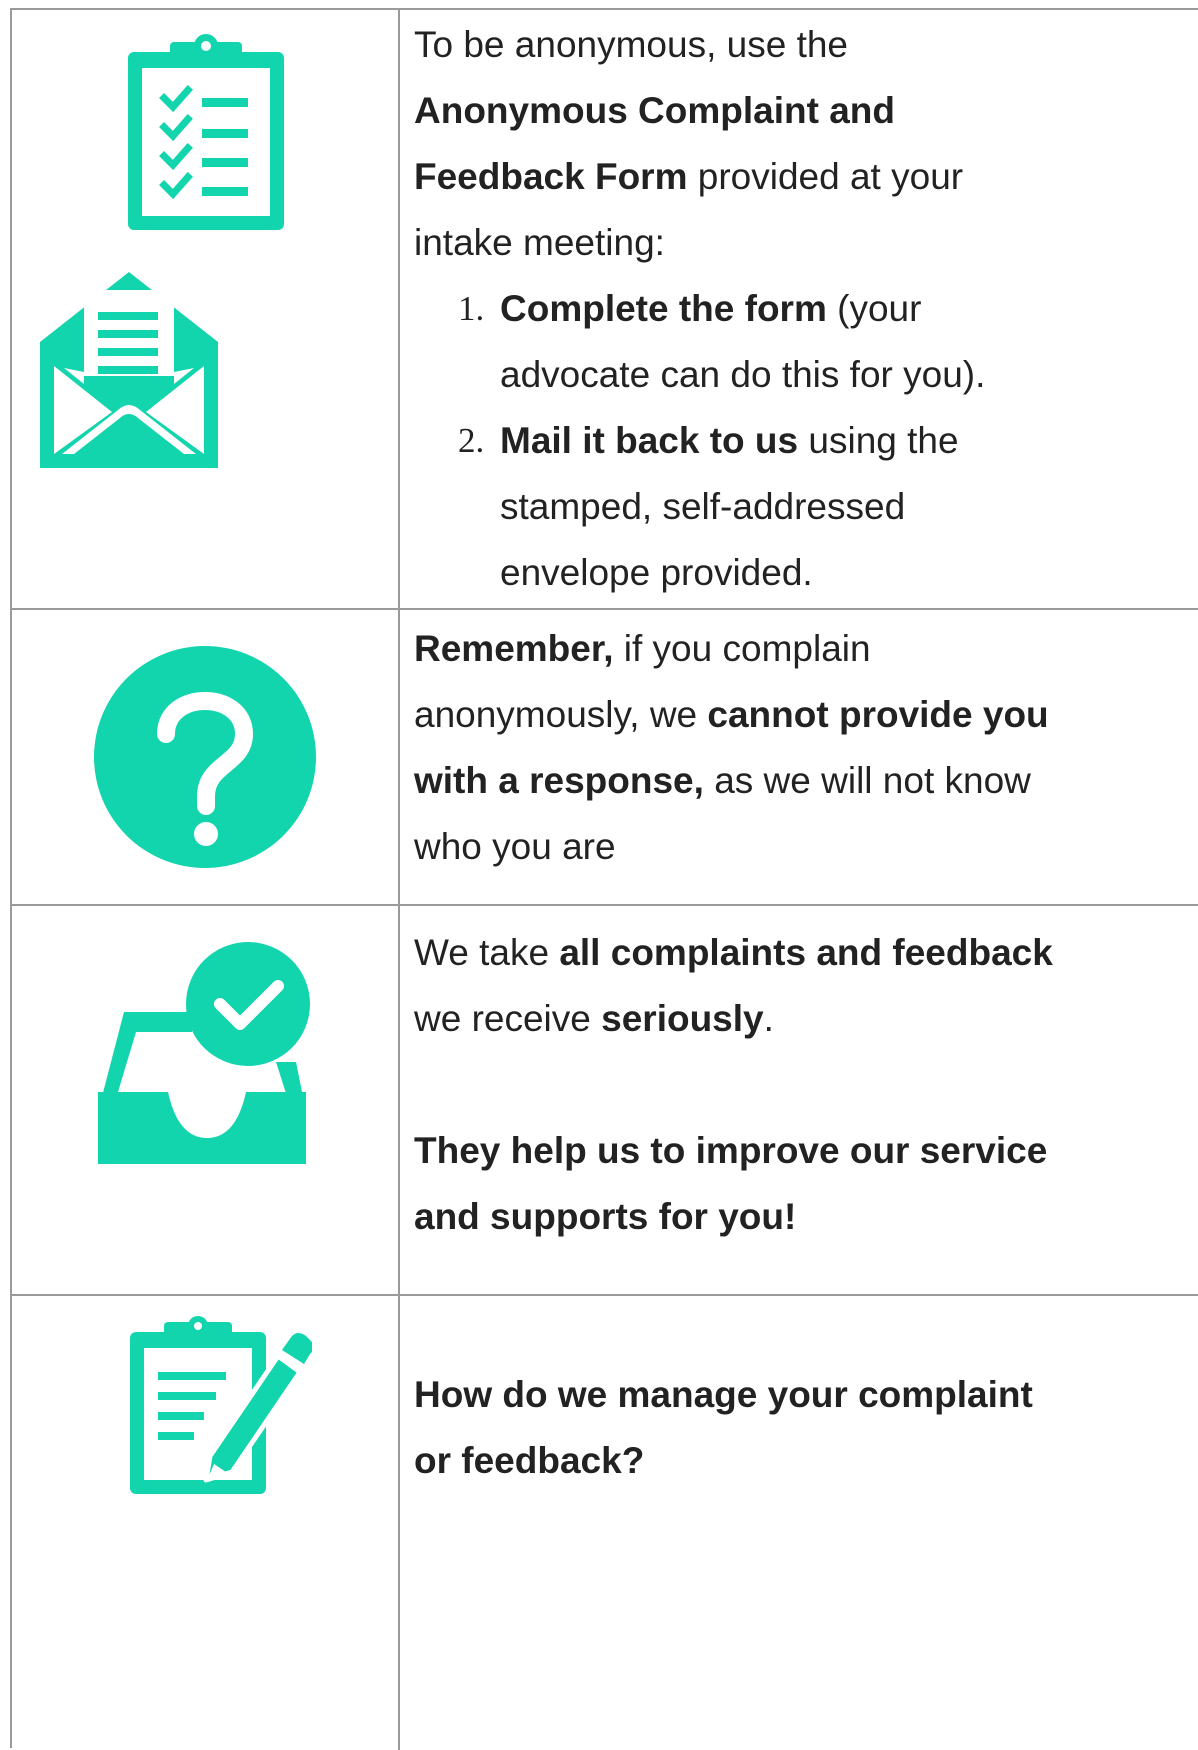 This screenshot has width=1198, height=1750. What do you see at coordinates (594, 1018) in the screenshot?
I see `text-line-2: we receive seriously.` at bounding box center [594, 1018].